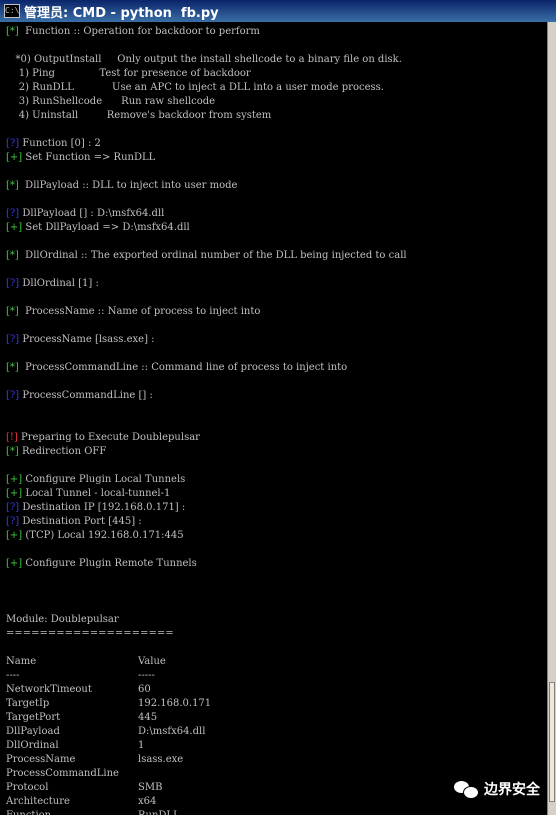 The width and height of the screenshot is (556, 815). I want to click on table-header: Name Value, so click(206, 662).